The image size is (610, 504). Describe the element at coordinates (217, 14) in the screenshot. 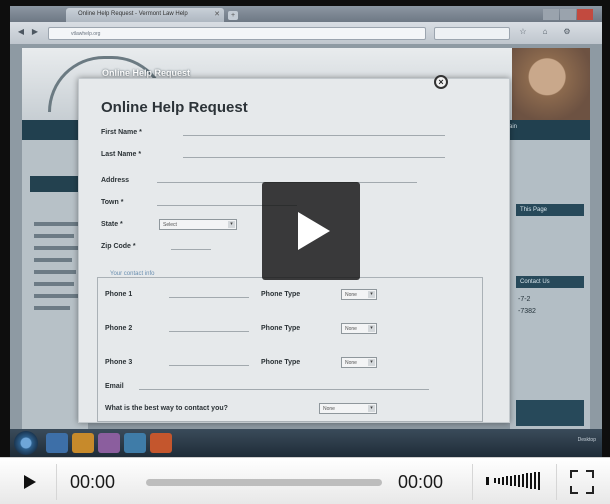

I see `tab-close-icon: ✕` at that location.